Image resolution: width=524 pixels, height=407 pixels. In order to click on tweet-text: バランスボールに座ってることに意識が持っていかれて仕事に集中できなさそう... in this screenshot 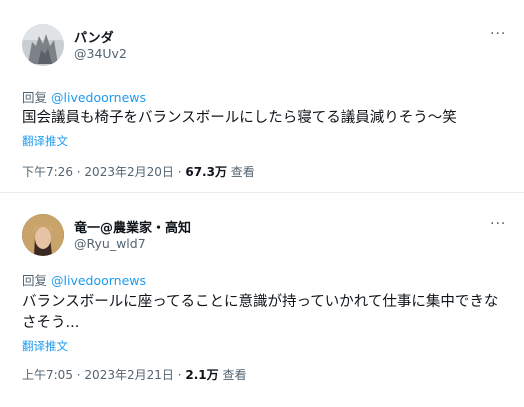, I will do `click(260, 312)`.